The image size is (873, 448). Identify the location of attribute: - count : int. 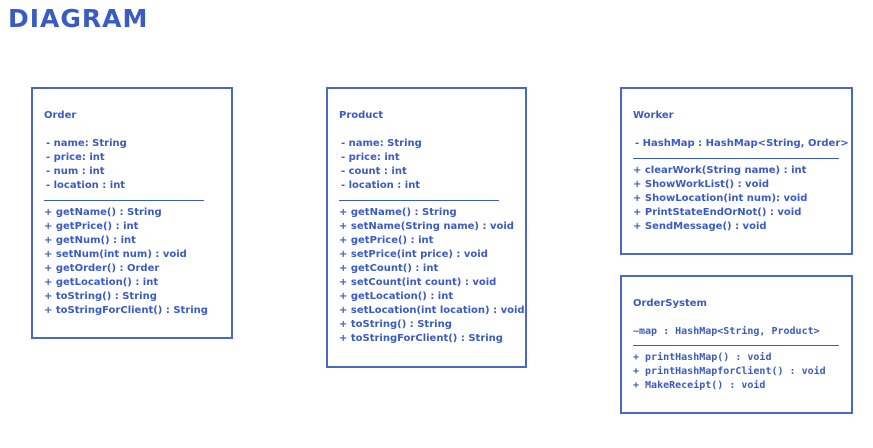
(374, 171).